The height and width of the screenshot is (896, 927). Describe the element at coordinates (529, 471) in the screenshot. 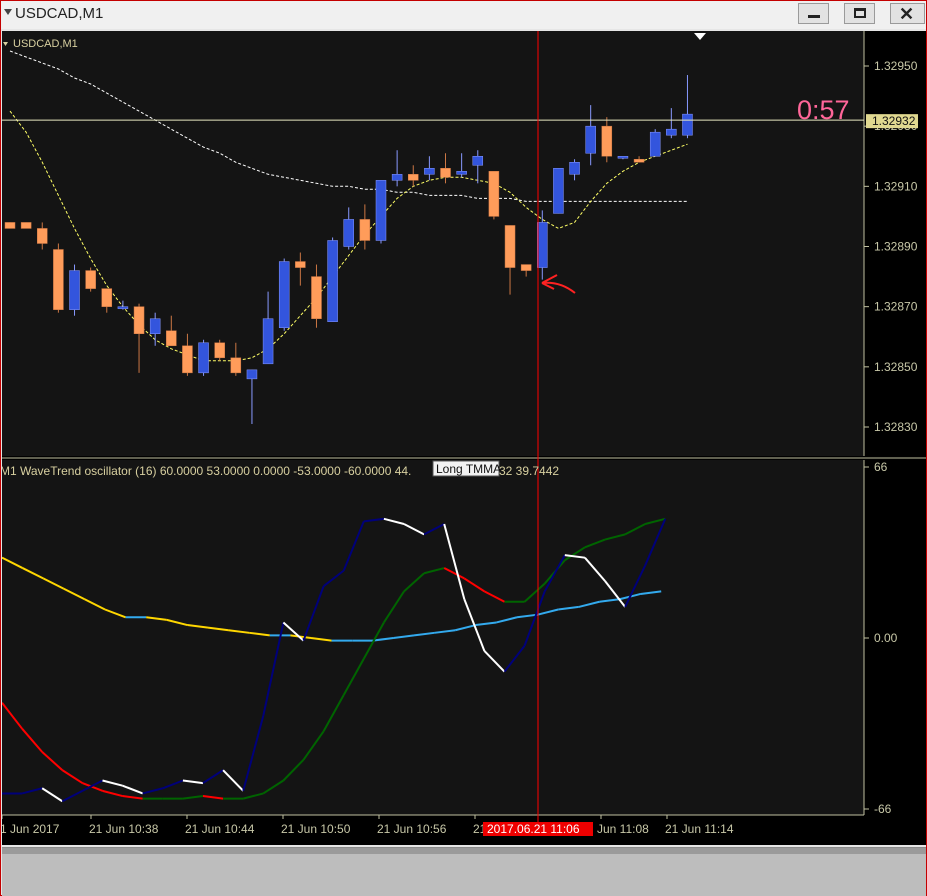

I see `oscillator-panel-label-suffix: 32 39.7442` at that location.